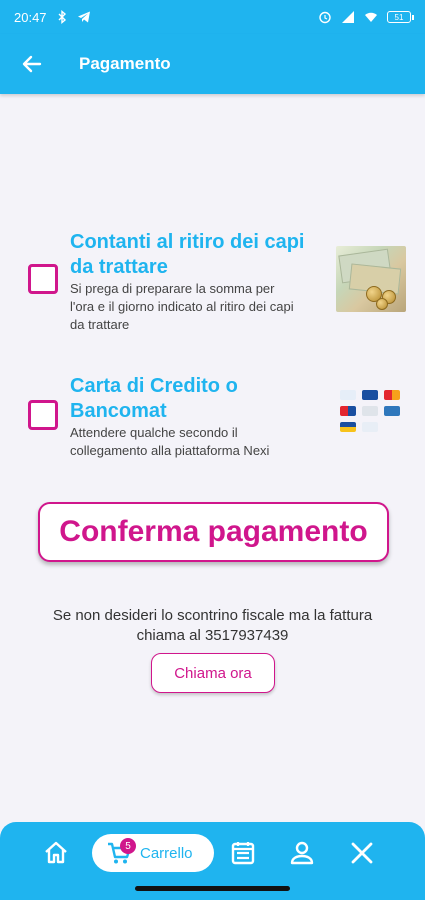  Describe the element at coordinates (348, 17) in the screenshot. I see `signal-icon` at that location.